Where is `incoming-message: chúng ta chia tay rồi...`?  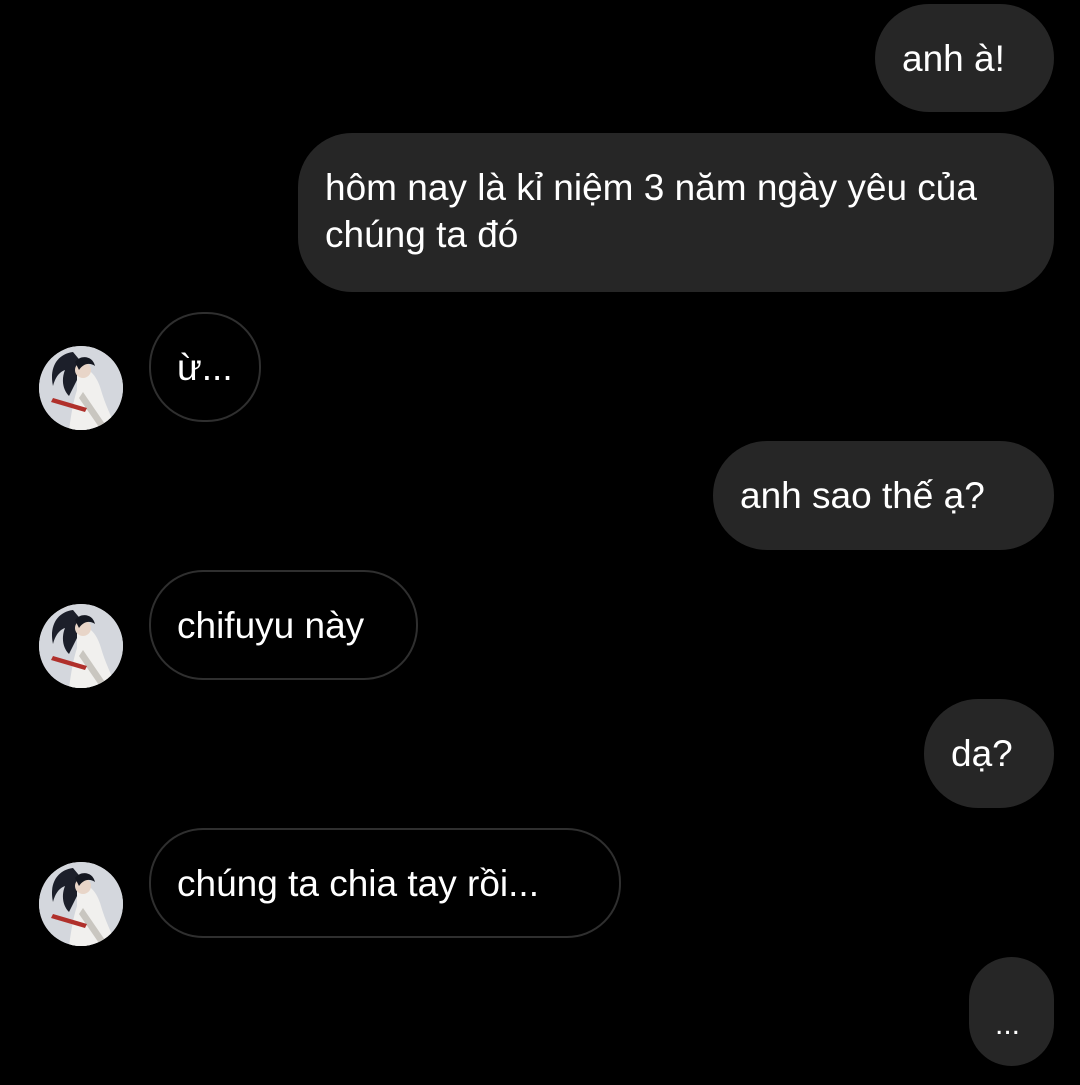 incoming-message: chúng ta chia tay rồi... is located at coordinates (385, 883).